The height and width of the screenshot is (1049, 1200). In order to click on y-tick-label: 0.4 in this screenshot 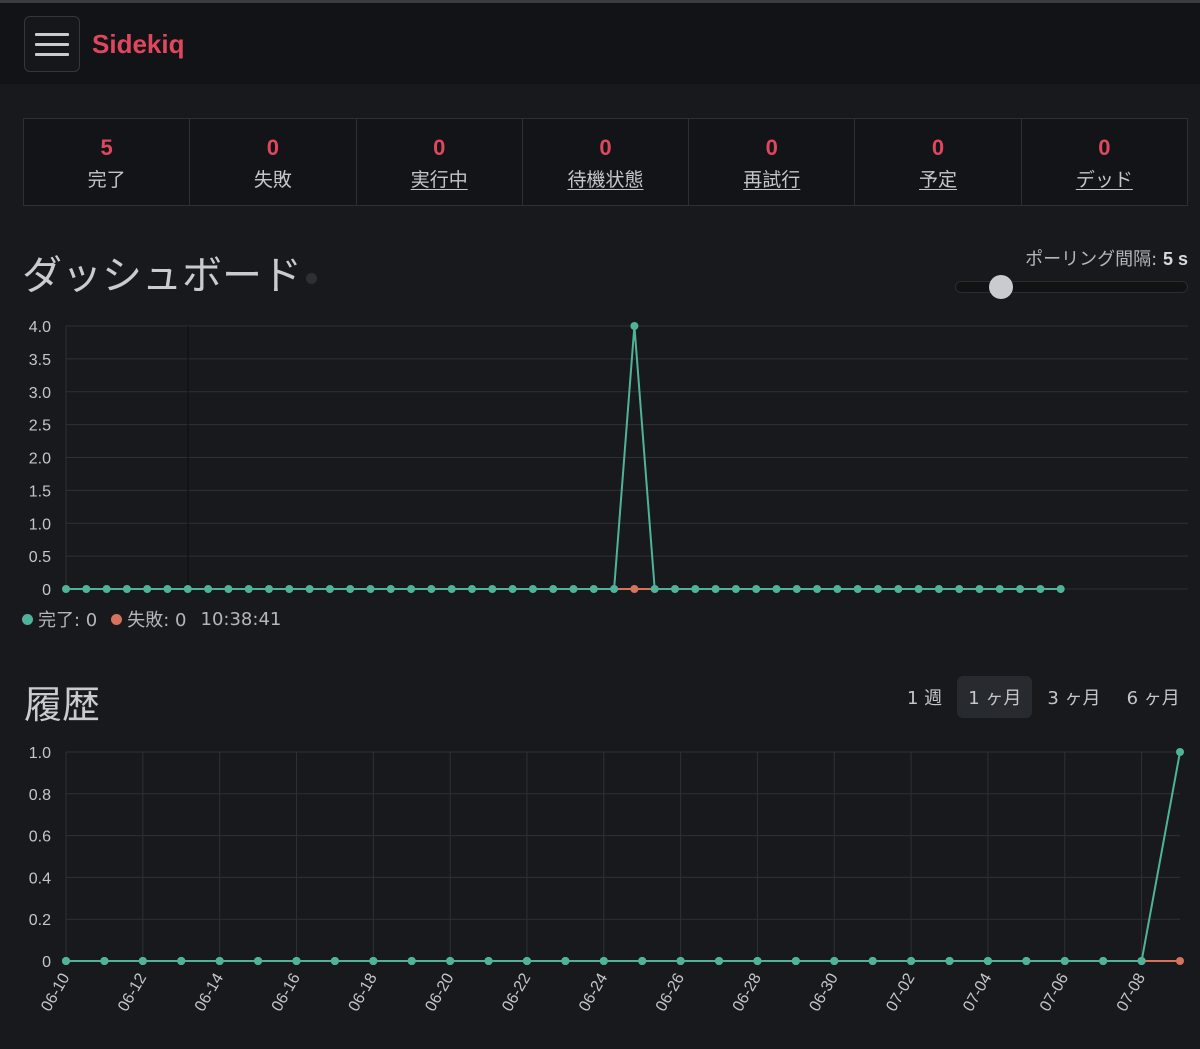, I will do `click(40, 878)`.